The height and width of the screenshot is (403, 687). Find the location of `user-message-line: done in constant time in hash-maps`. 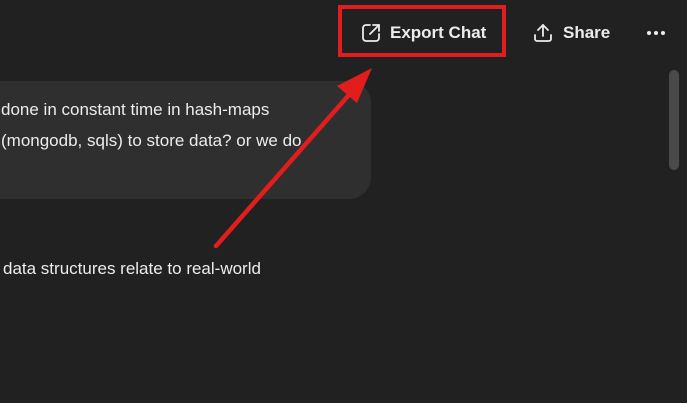

user-message-line: done in constant time in hash-maps is located at coordinates (135, 109).